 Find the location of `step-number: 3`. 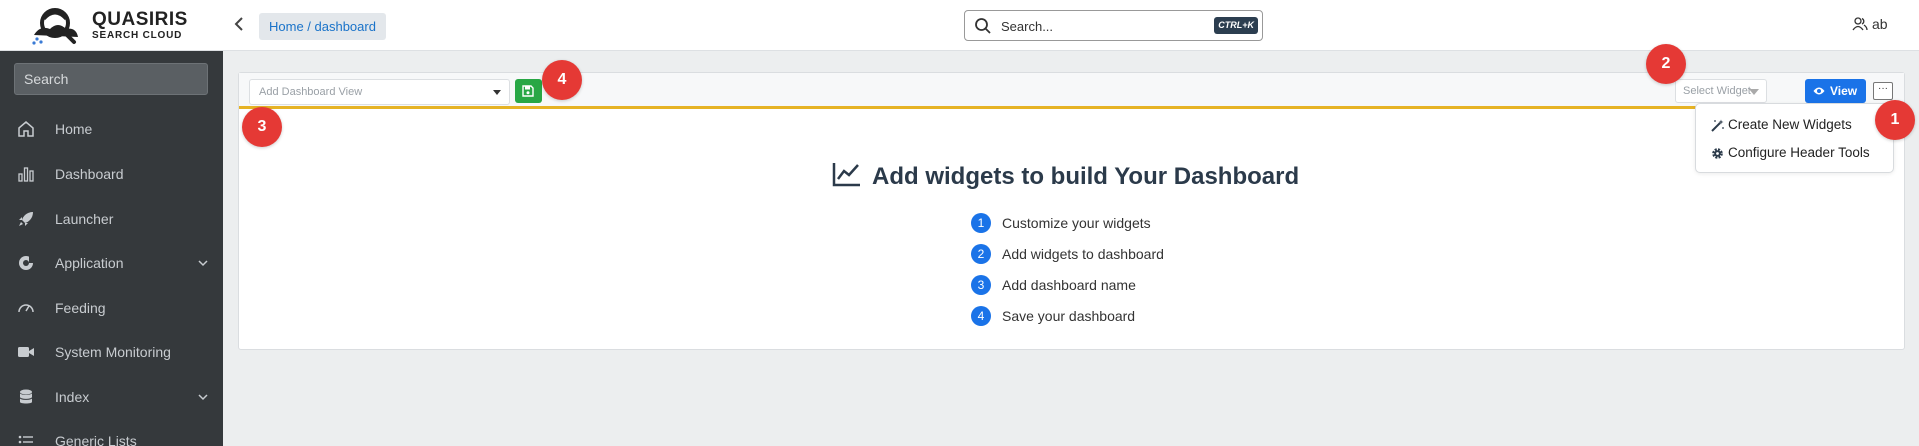

step-number: 3 is located at coordinates (981, 285).